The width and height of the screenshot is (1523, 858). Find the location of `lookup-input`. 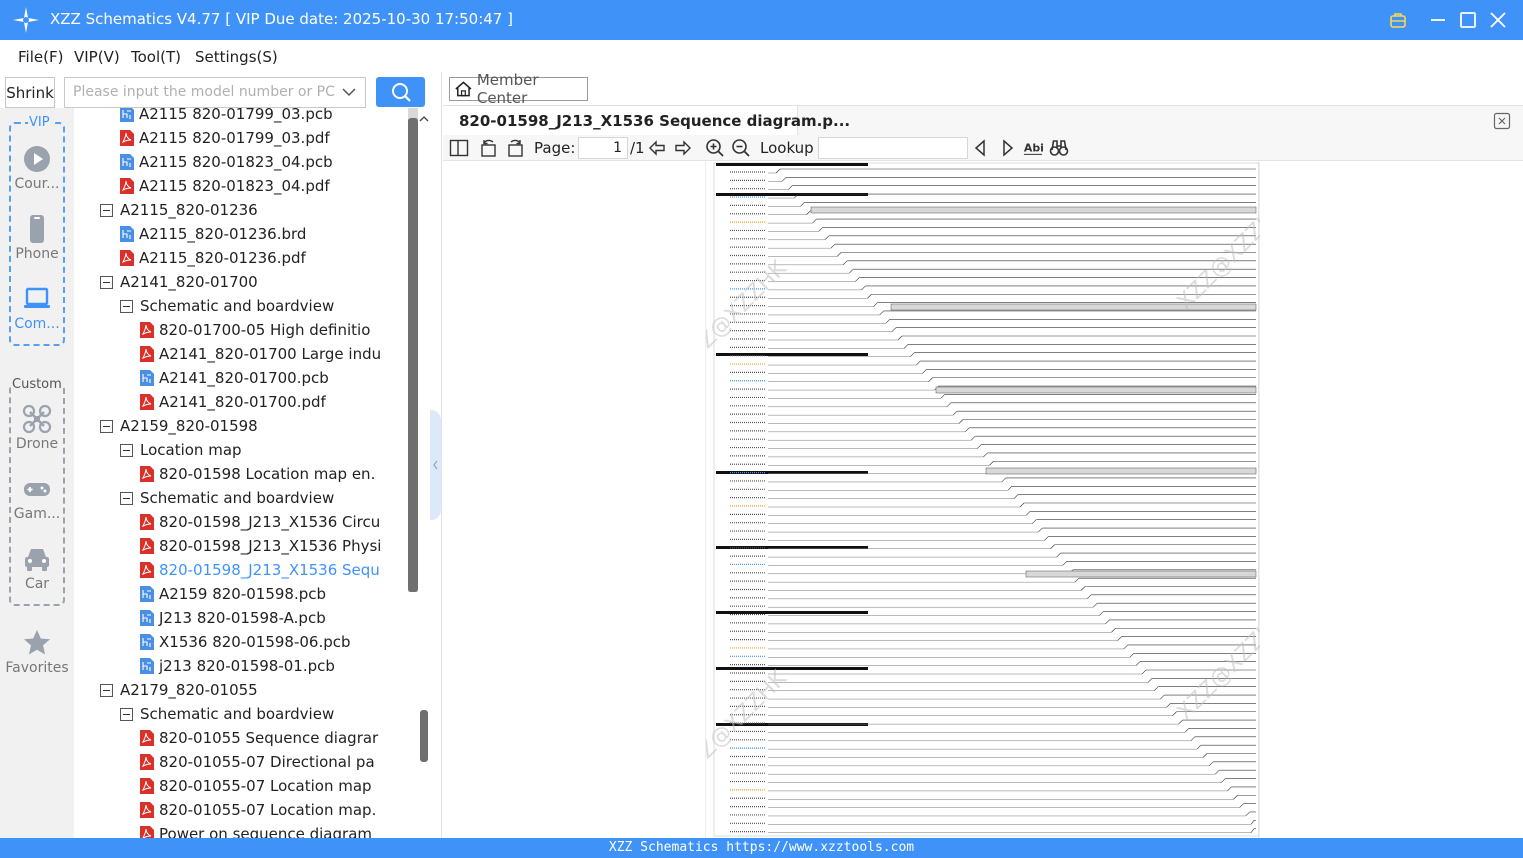

lookup-input is located at coordinates (893, 148).